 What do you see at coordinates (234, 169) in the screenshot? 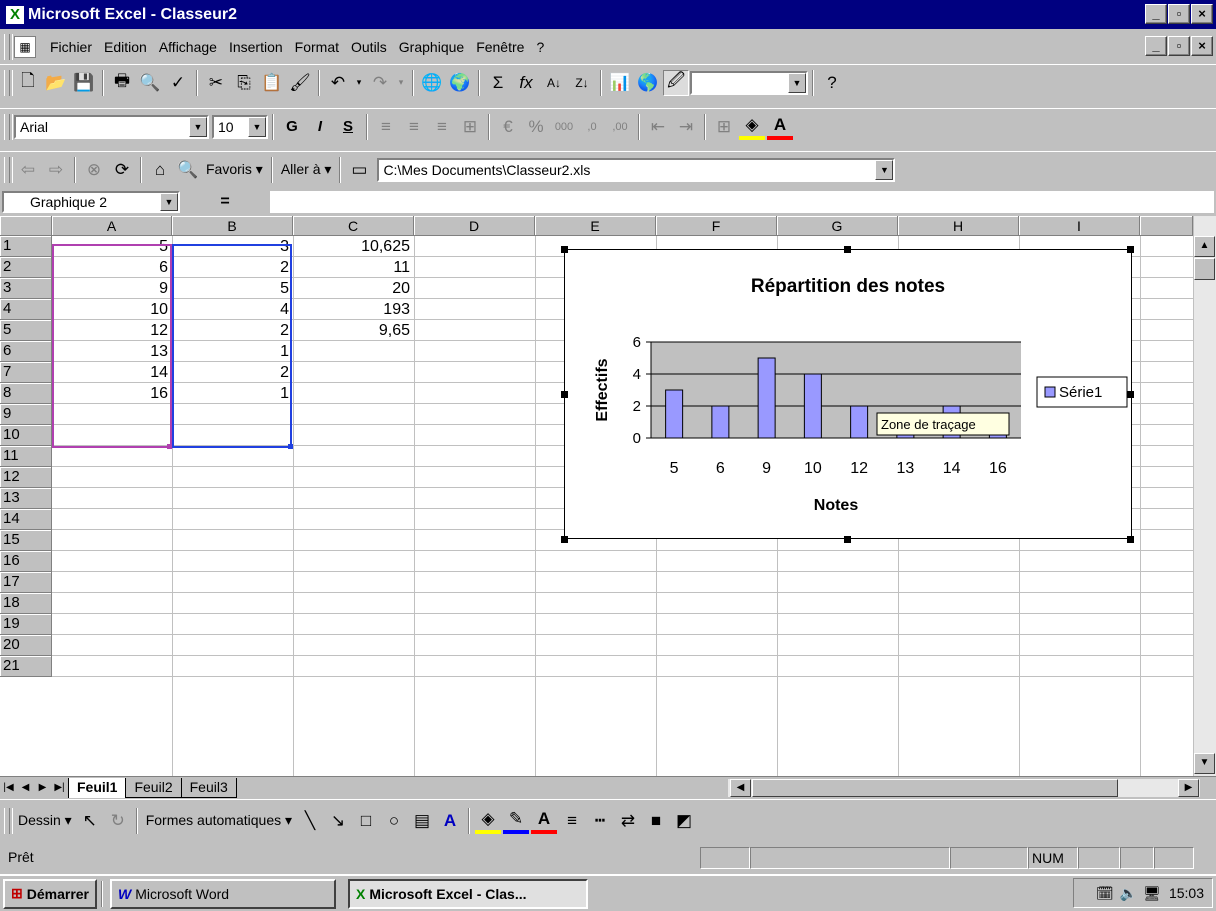
I see `favoris-button: Favoris ▾` at bounding box center [234, 169].